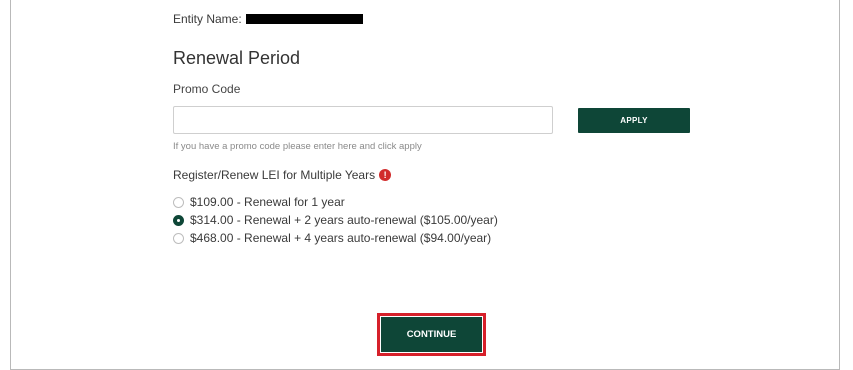 This screenshot has width=853, height=370. Describe the element at coordinates (237, 58) in the screenshot. I see `section-title: Renewal Period` at that location.